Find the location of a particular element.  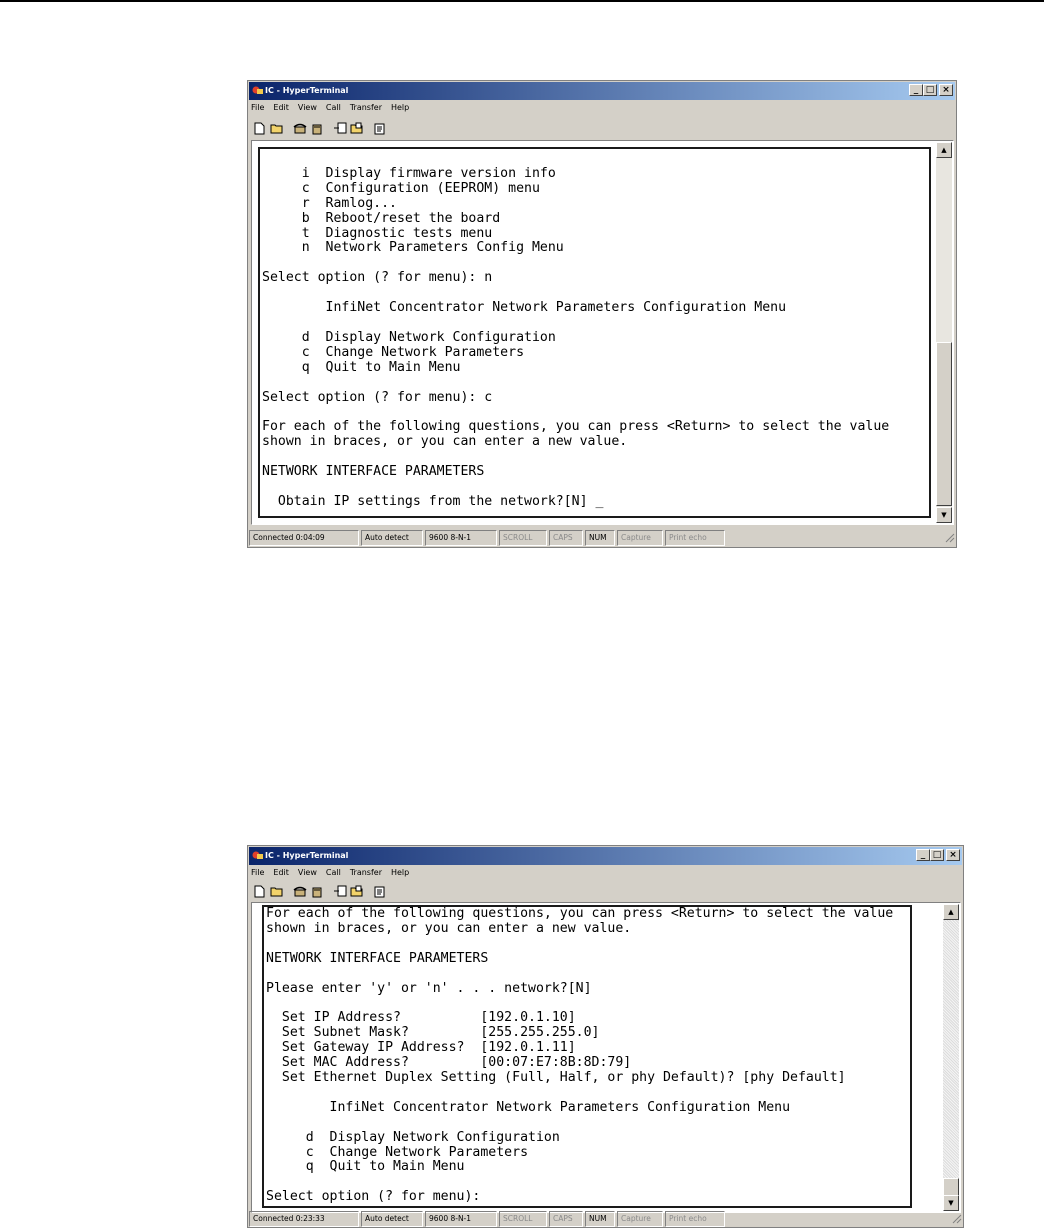

page-top-rule is located at coordinates (522, 1).